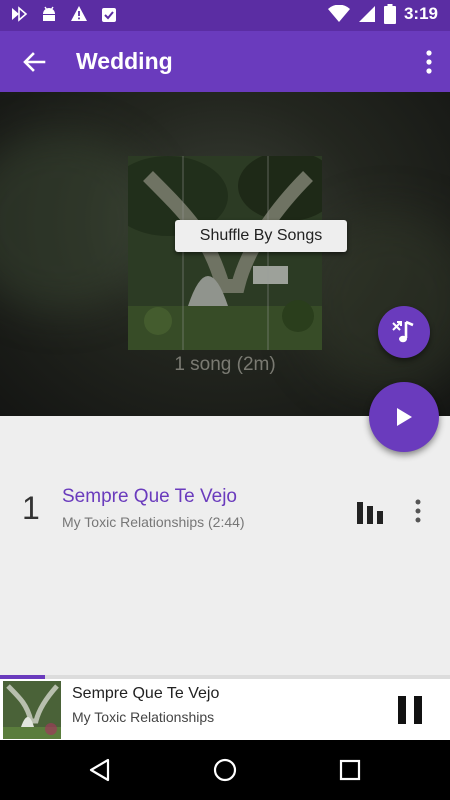 Image resolution: width=450 pixels, height=800 pixels. I want to click on battery-icon, so click(389, 14).